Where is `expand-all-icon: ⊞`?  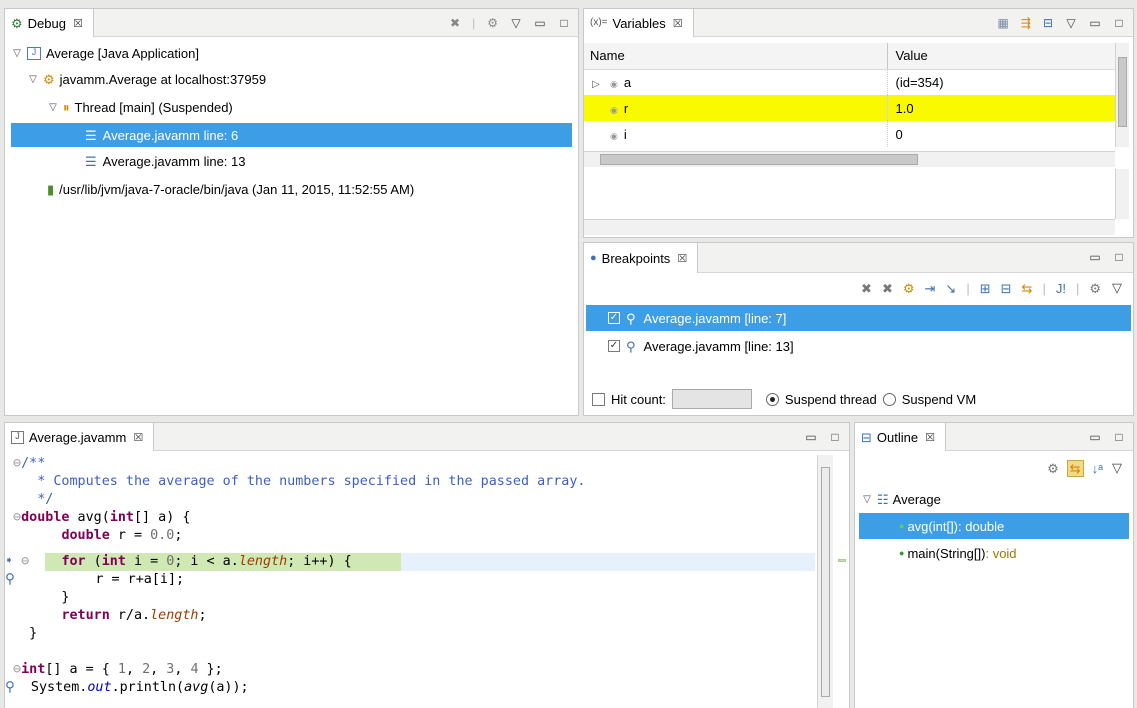 expand-all-icon: ⊞ is located at coordinates (985, 288).